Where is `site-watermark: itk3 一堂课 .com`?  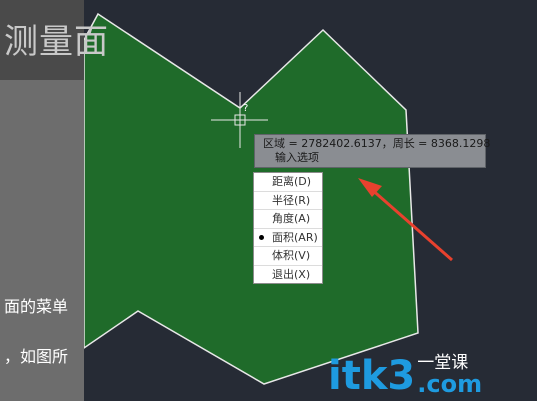
site-watermark: itk3 一堂课 .com is located at coordinates (405, 373).